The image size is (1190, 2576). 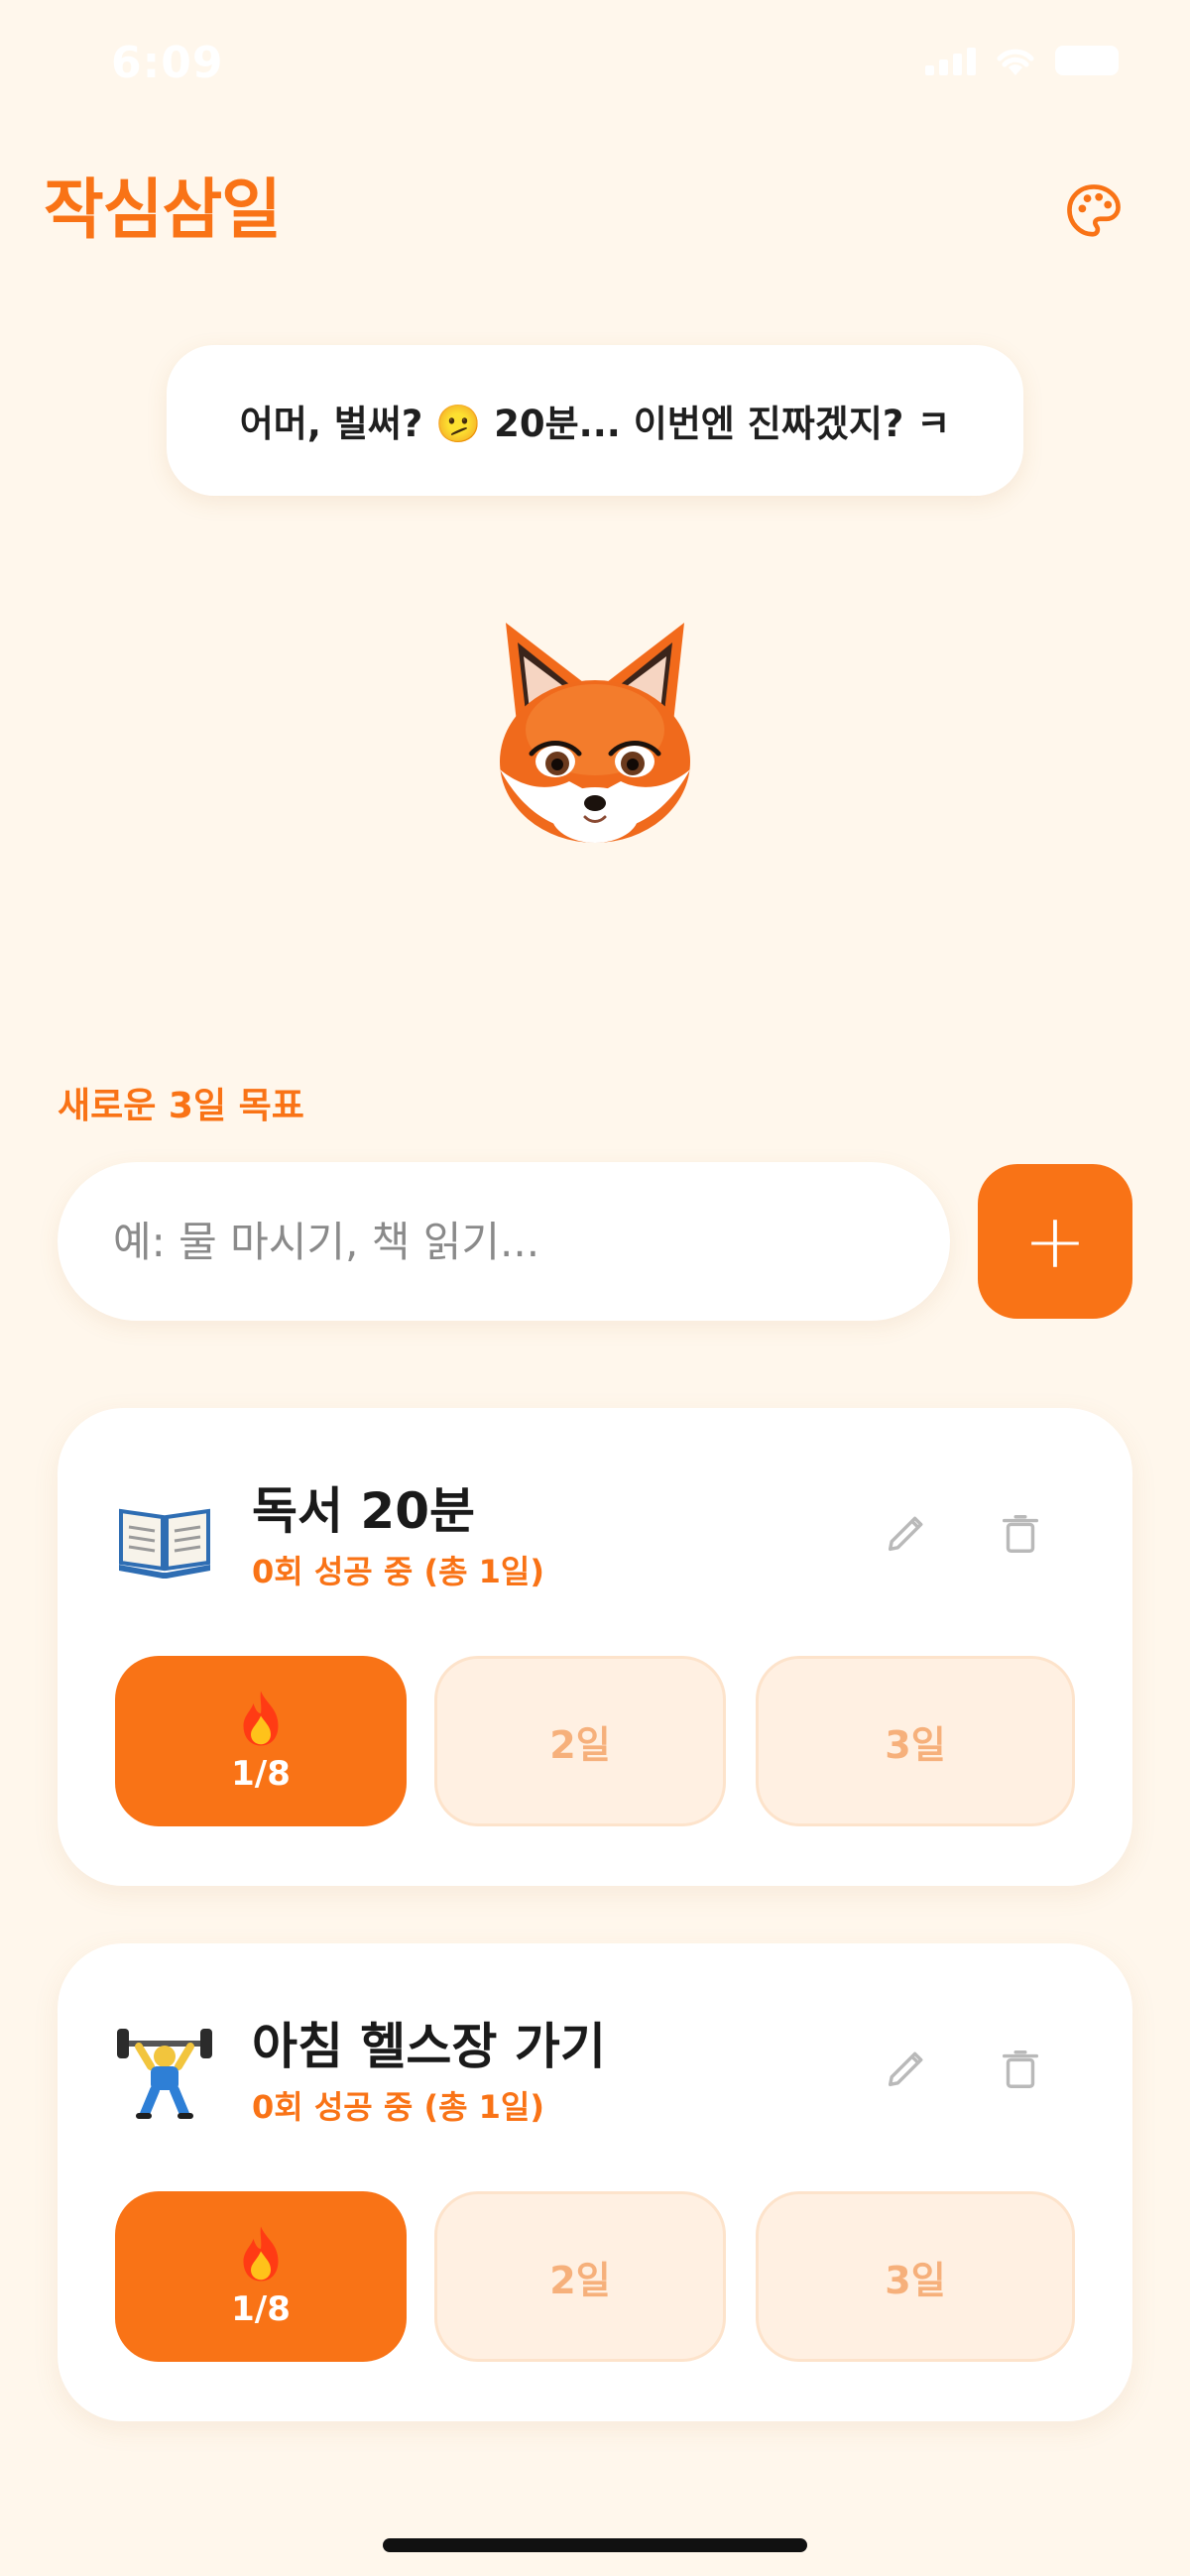 I want to click on palette-icon, so click(x=1094, y=210).